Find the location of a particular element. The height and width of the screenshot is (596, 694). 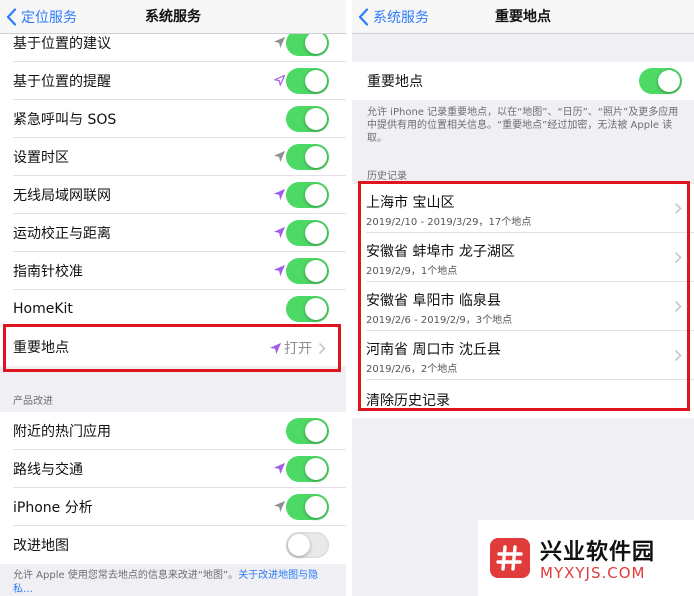

product-improvement-list: 附近的热门应用 路线与交通 iPhone 分析 改进地图 is located at coordinates (173, 488).